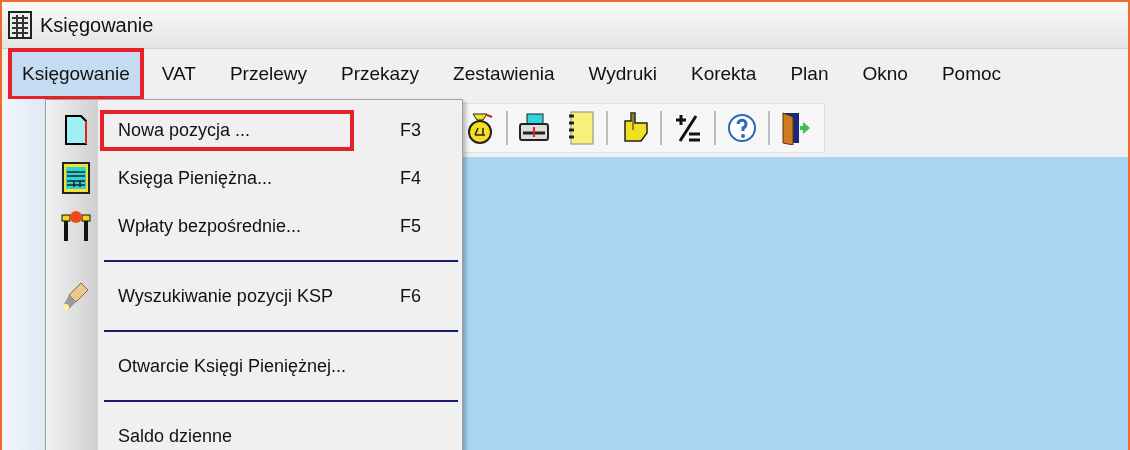  What do you see at coordinates (225, 296) in the screenshot?
I see `menu-option: Wyszukiwanie pozycji KSP` at bounding box center [225, 296].